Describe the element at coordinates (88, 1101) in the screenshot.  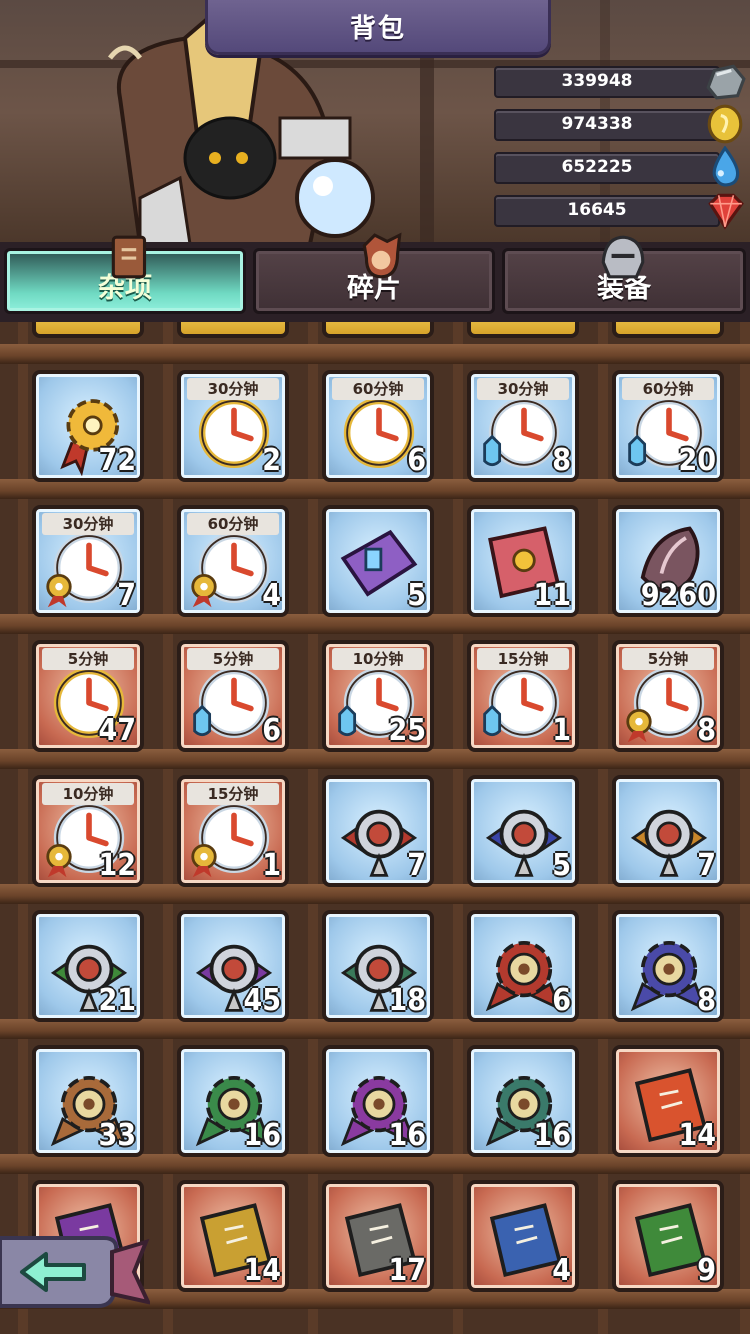
I see `item-slot: 33` at that location.